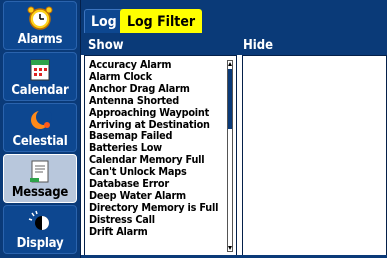 This screenshot has height=258, width=387. Describe the element at coordinates (41, 119) in the screenshot. I see `celestial-icon` at that location.